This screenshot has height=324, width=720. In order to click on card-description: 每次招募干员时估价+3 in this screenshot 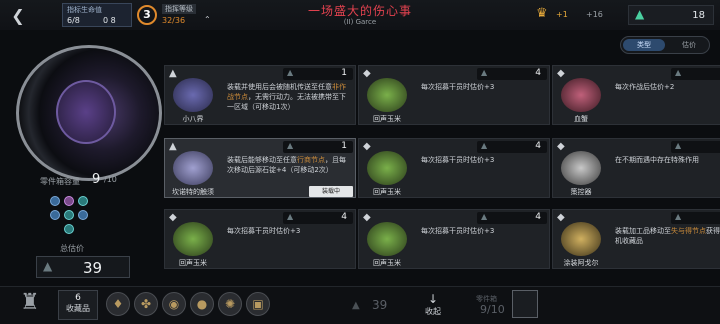, I will do `click(483, 160)`.